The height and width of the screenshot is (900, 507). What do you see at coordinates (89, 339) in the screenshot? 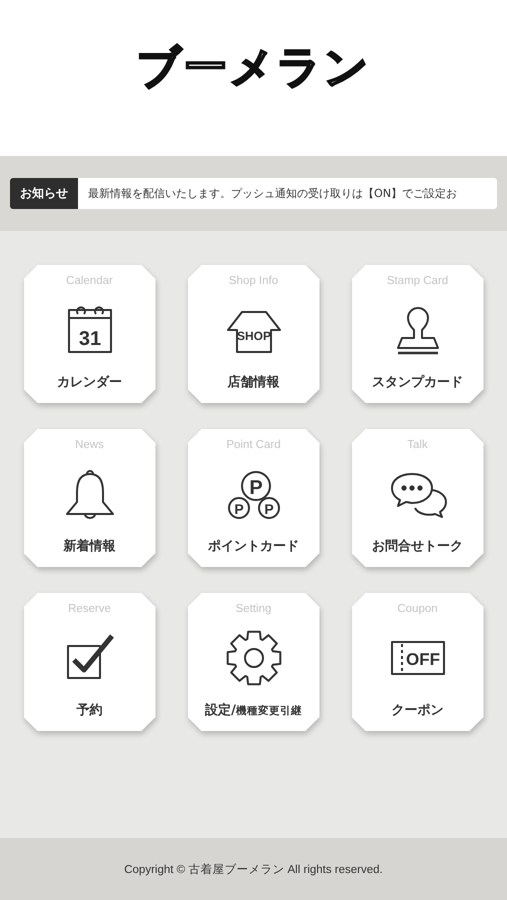
I see `calendar-date: 31` at bounding box center [89, 339].